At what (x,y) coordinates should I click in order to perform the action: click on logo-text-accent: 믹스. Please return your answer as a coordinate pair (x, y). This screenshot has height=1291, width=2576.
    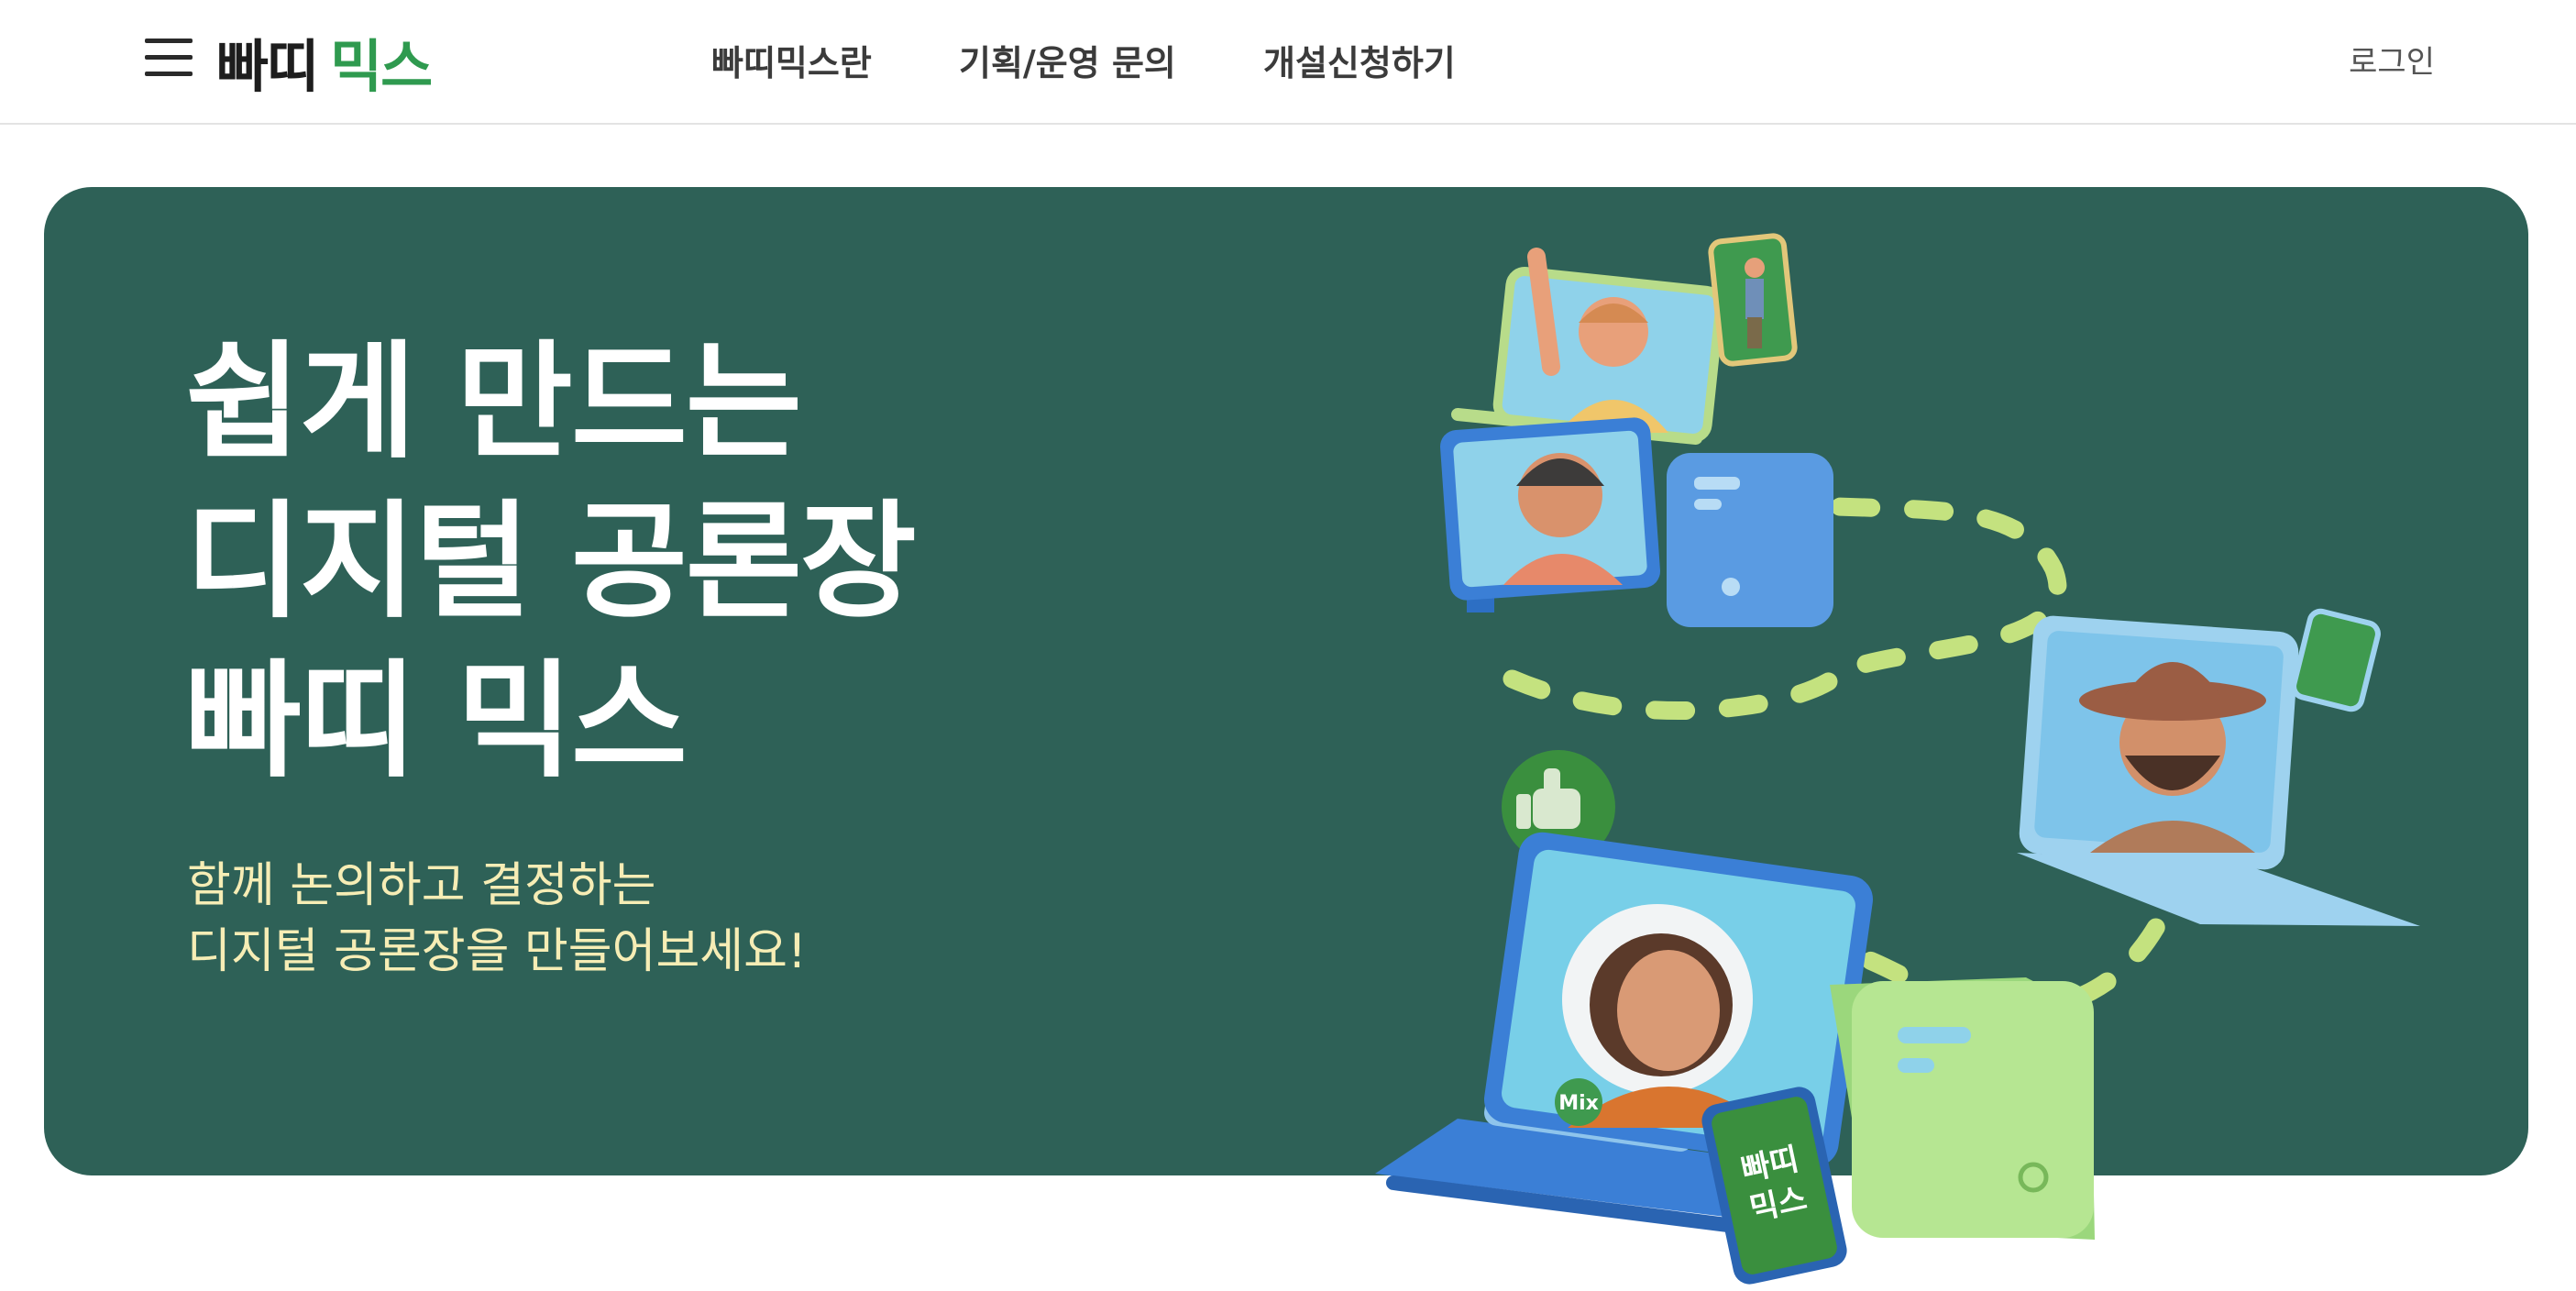
    Looking at the image, I should click on (381, 66).